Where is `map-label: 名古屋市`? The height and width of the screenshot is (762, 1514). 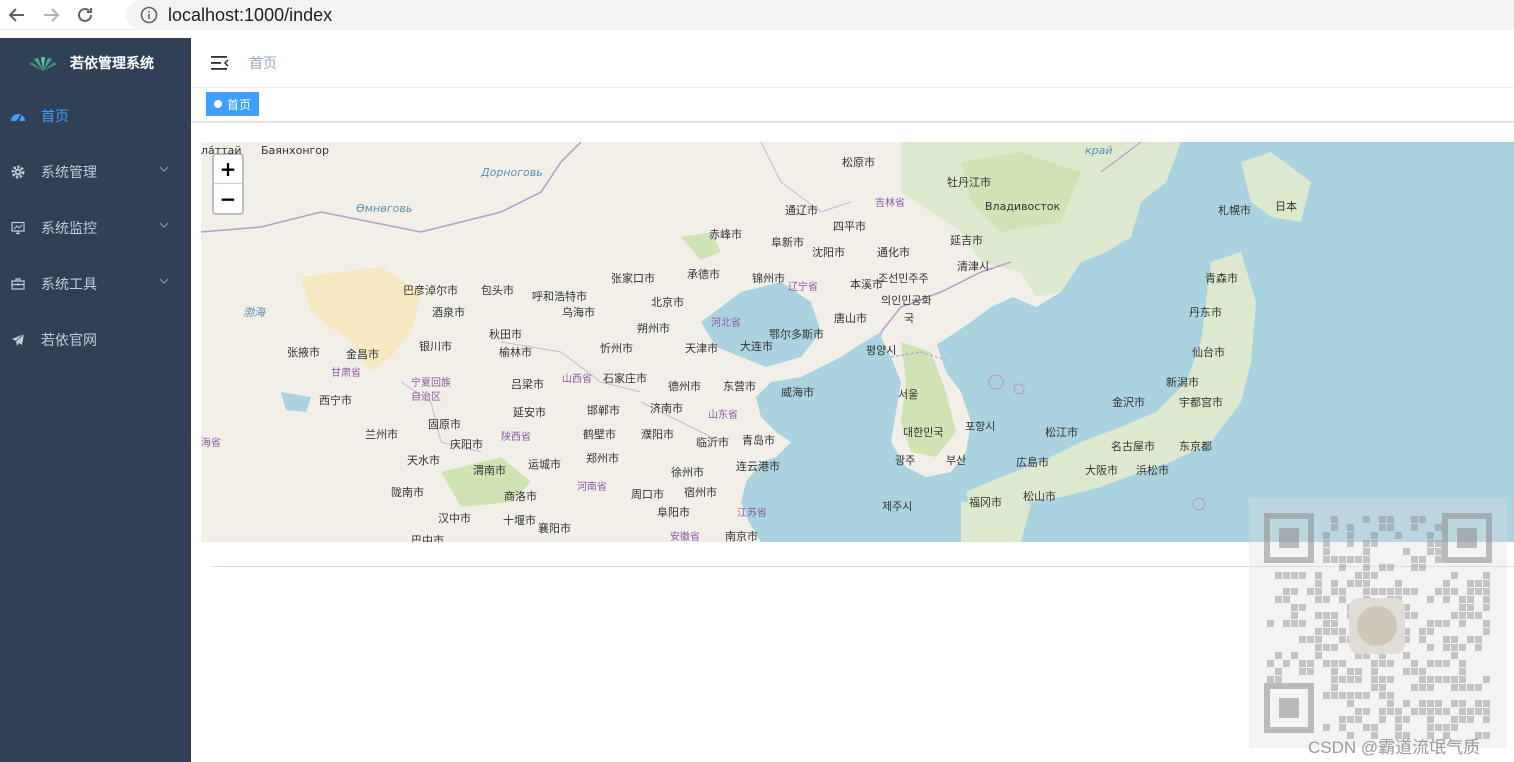 map-label: 名古屋市 is located at coordinates (1133, 446).